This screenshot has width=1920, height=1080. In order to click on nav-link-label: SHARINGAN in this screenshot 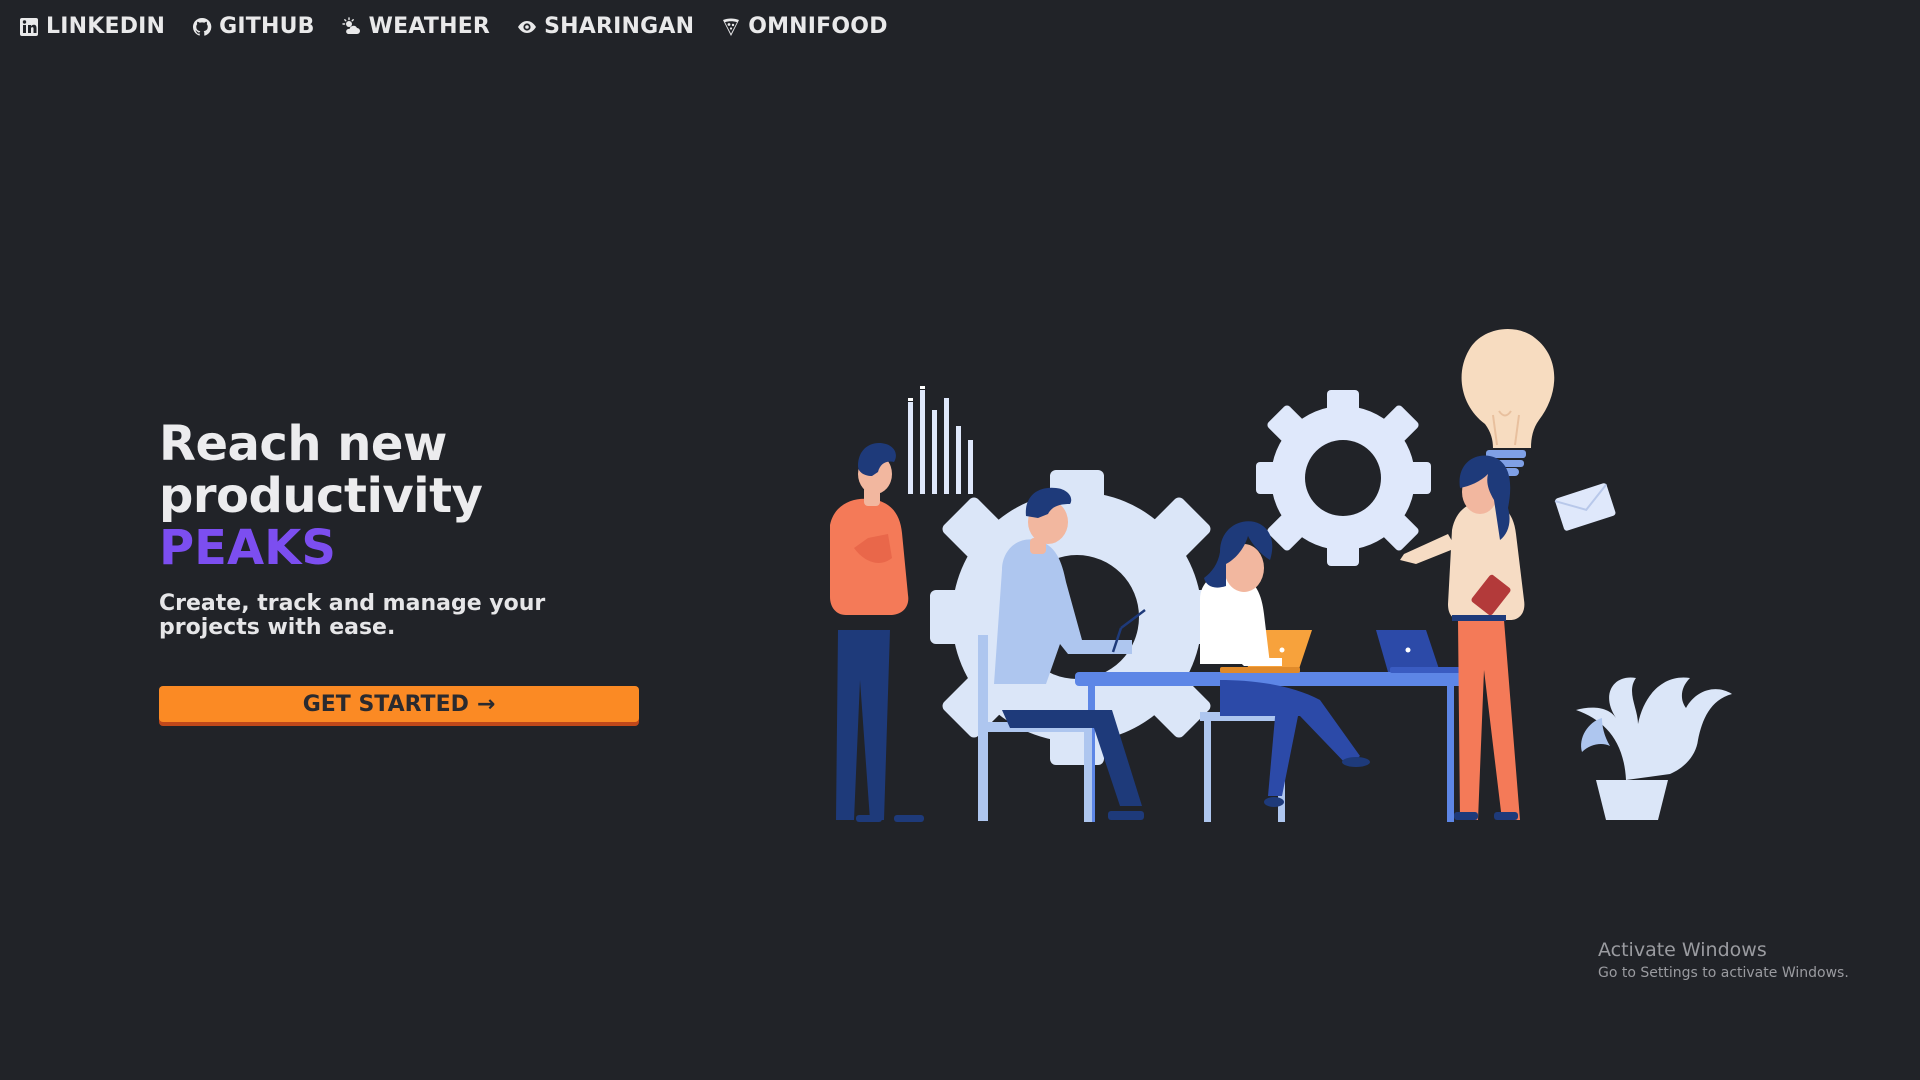, I will do `click(619, 26)`.